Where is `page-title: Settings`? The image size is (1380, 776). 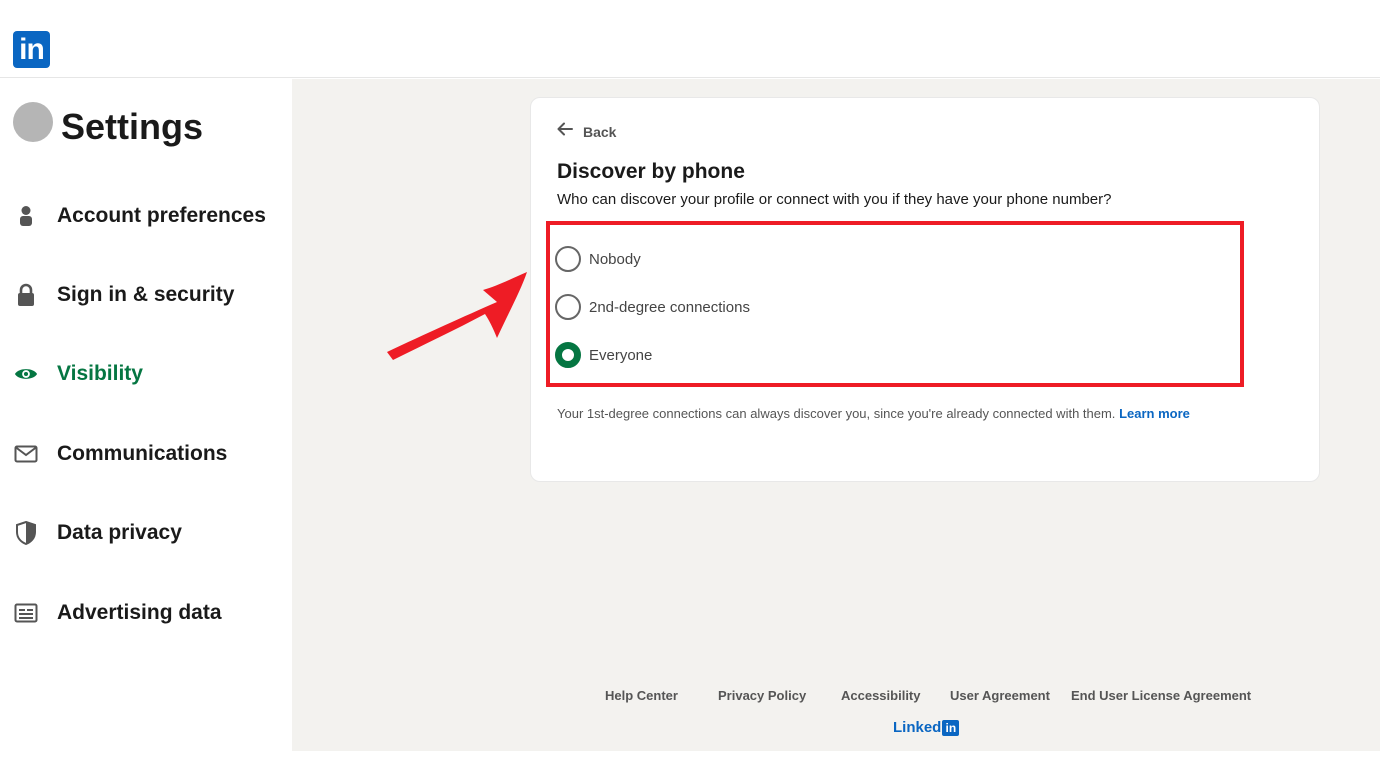 page-title: Settings is located at coordinates (132, 126).